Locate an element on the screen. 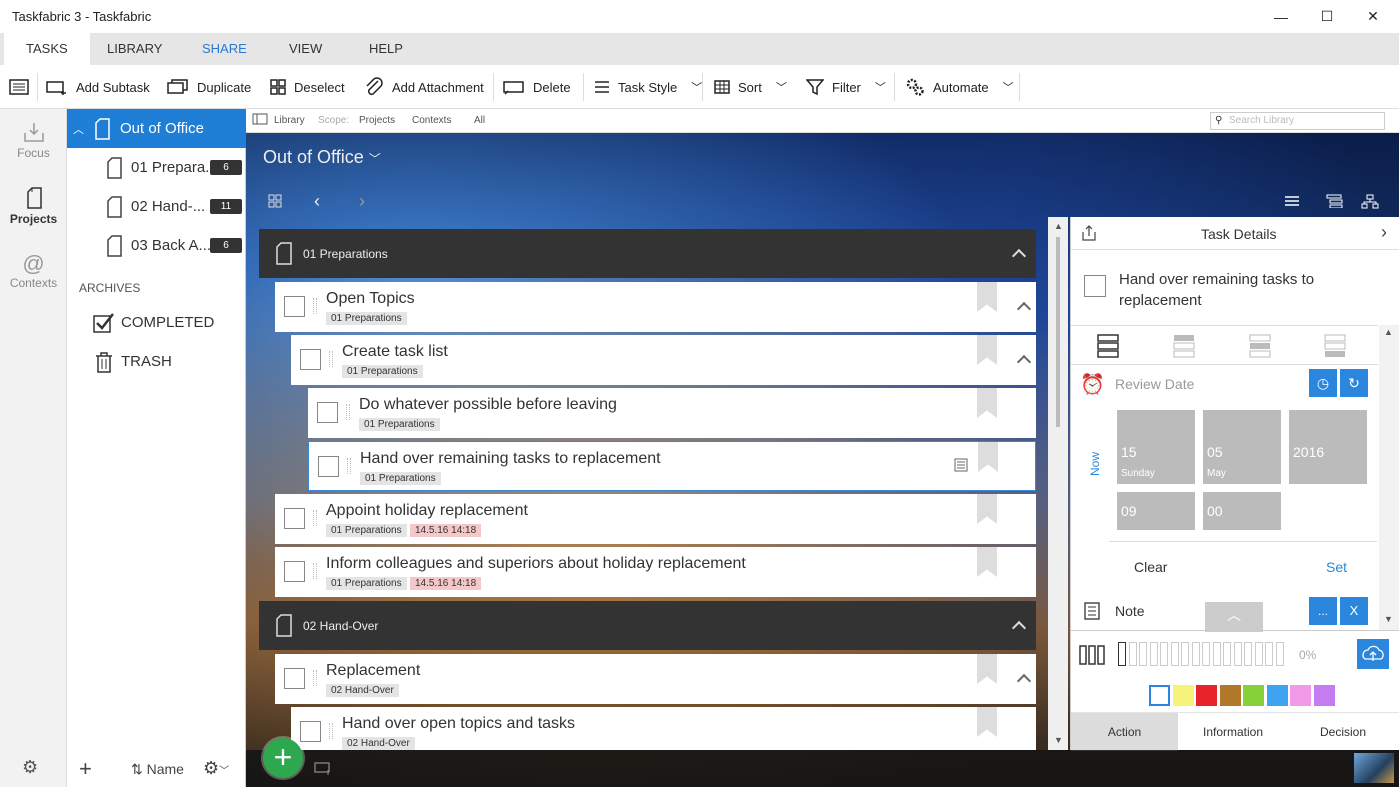  project-item: 02 Hand-... 11 is located at coordinates (156, 206).